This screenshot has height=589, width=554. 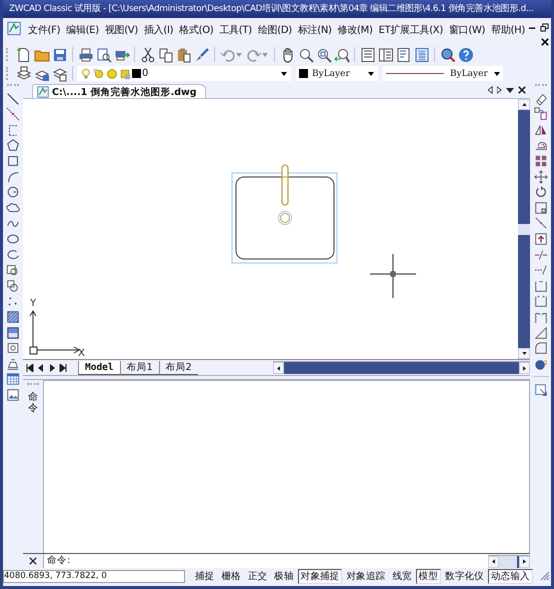 I want to click on status-toggle: 数字化仪, so click(x=464, y=576).